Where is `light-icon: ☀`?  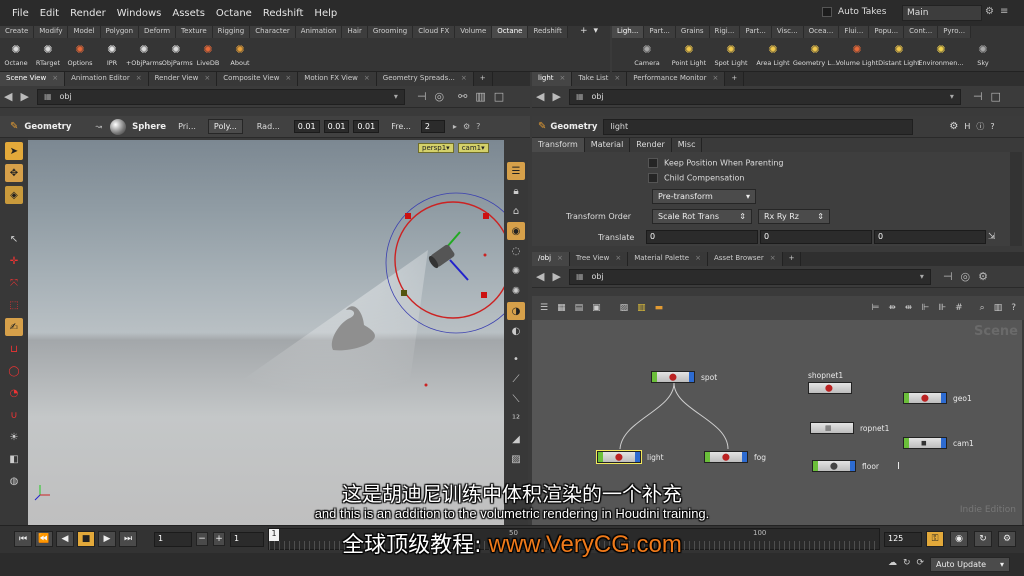 light-icon: ☀ is located at coordinates (14, 437).